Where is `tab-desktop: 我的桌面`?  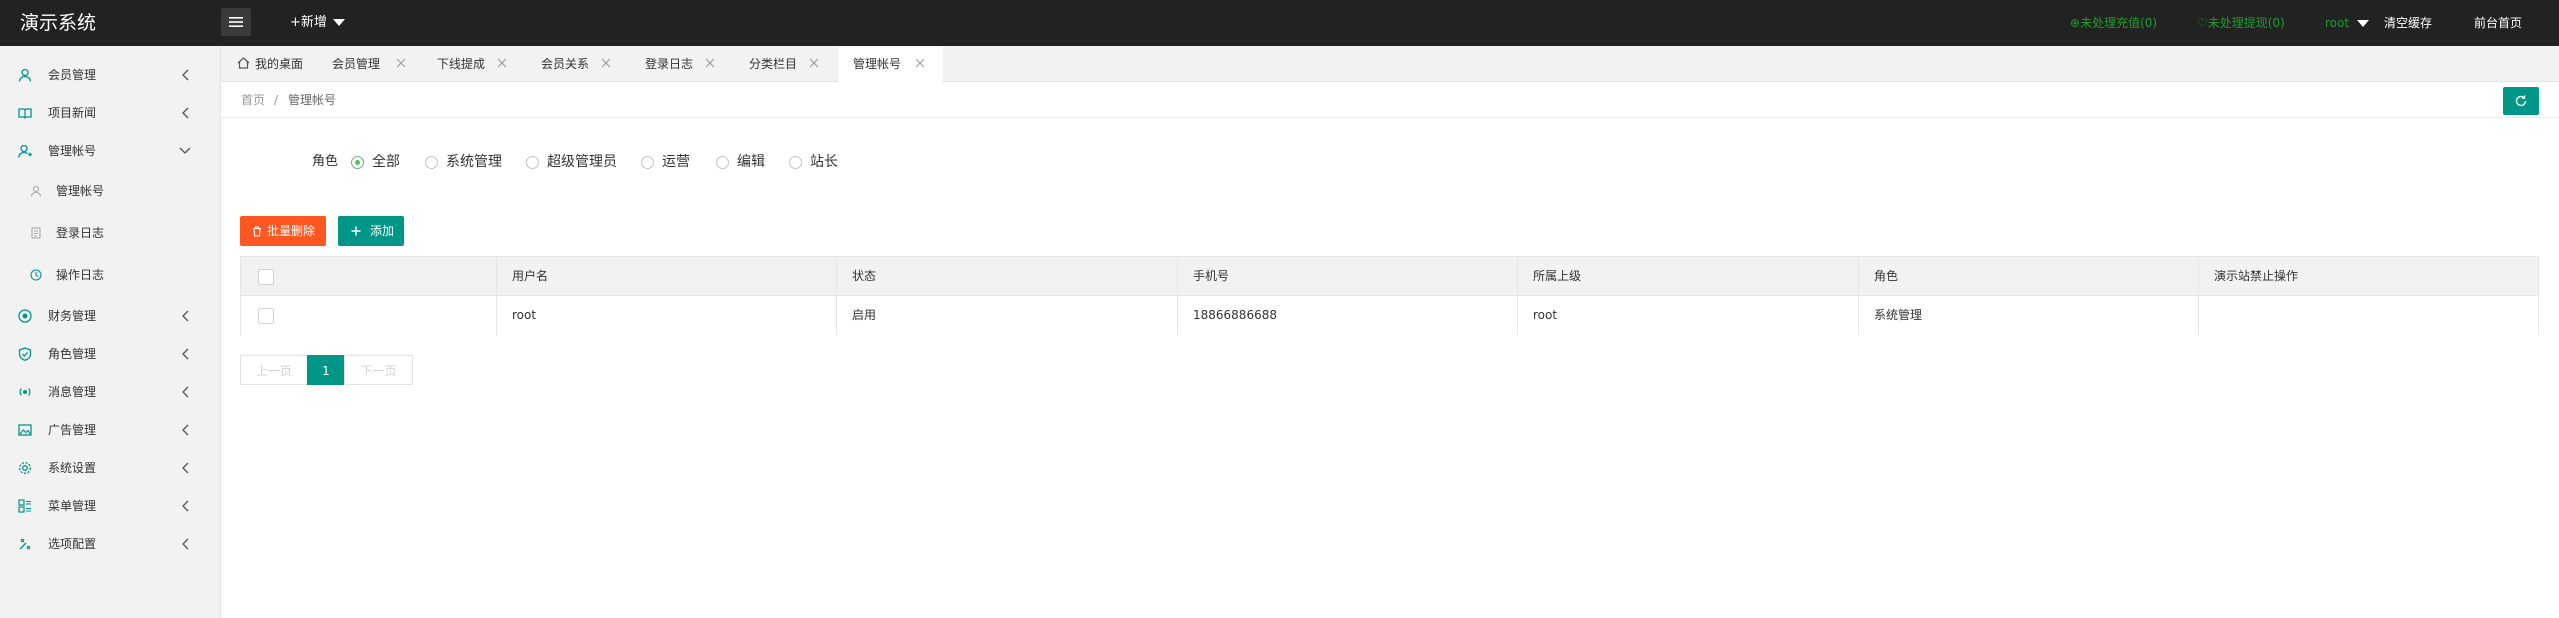
tab-desktop: 我的桌面 is located at coordinates (269, 64).